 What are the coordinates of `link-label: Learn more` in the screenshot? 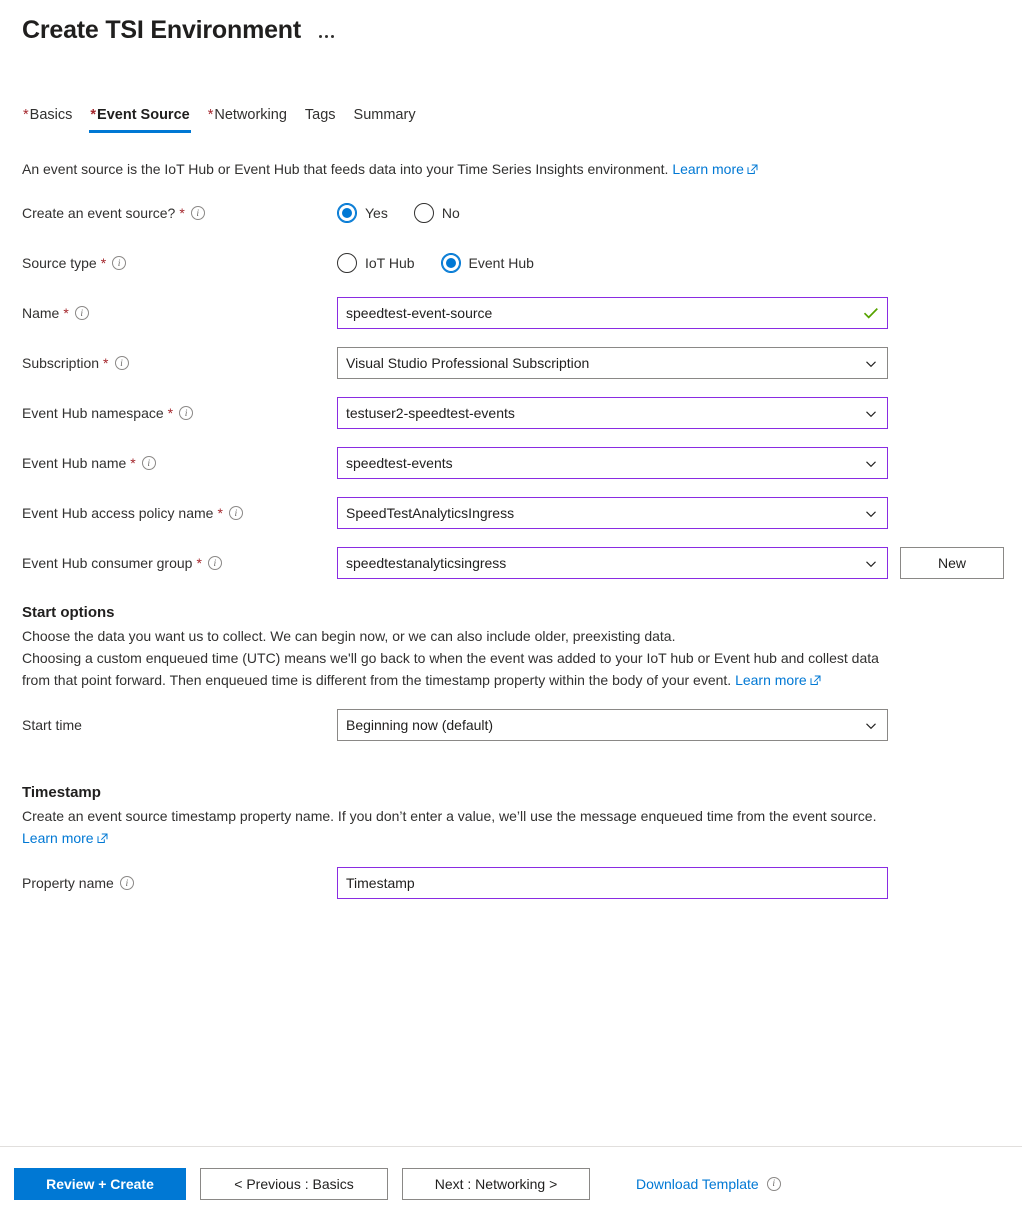 It's located at (708, 169).